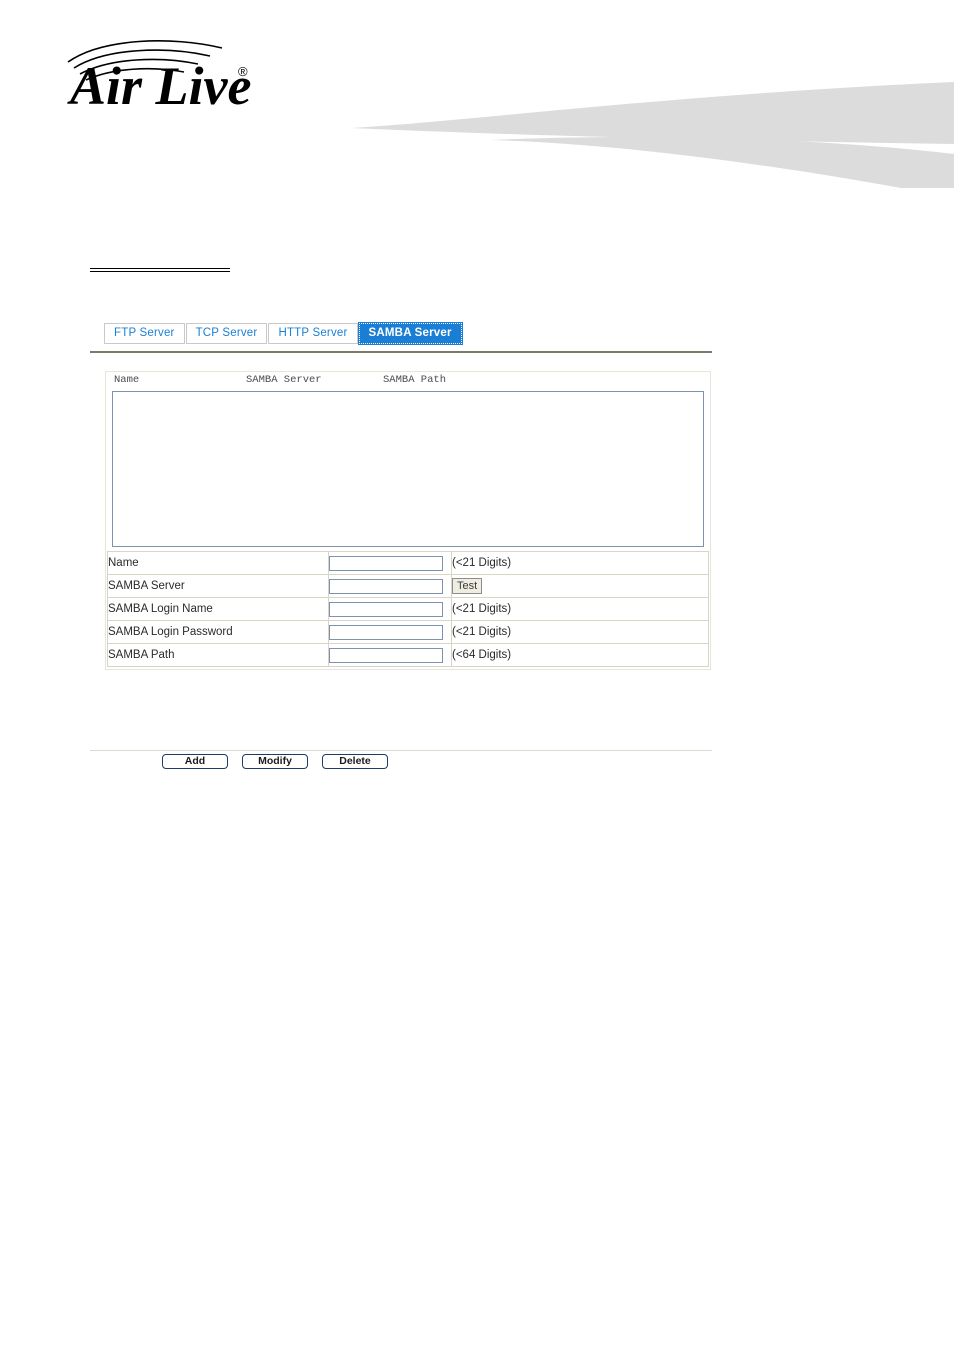 The height and width of the screenshot is (1350, 954). I want to click on tab-samba-server: SAMBA Server, so click(410, 333).